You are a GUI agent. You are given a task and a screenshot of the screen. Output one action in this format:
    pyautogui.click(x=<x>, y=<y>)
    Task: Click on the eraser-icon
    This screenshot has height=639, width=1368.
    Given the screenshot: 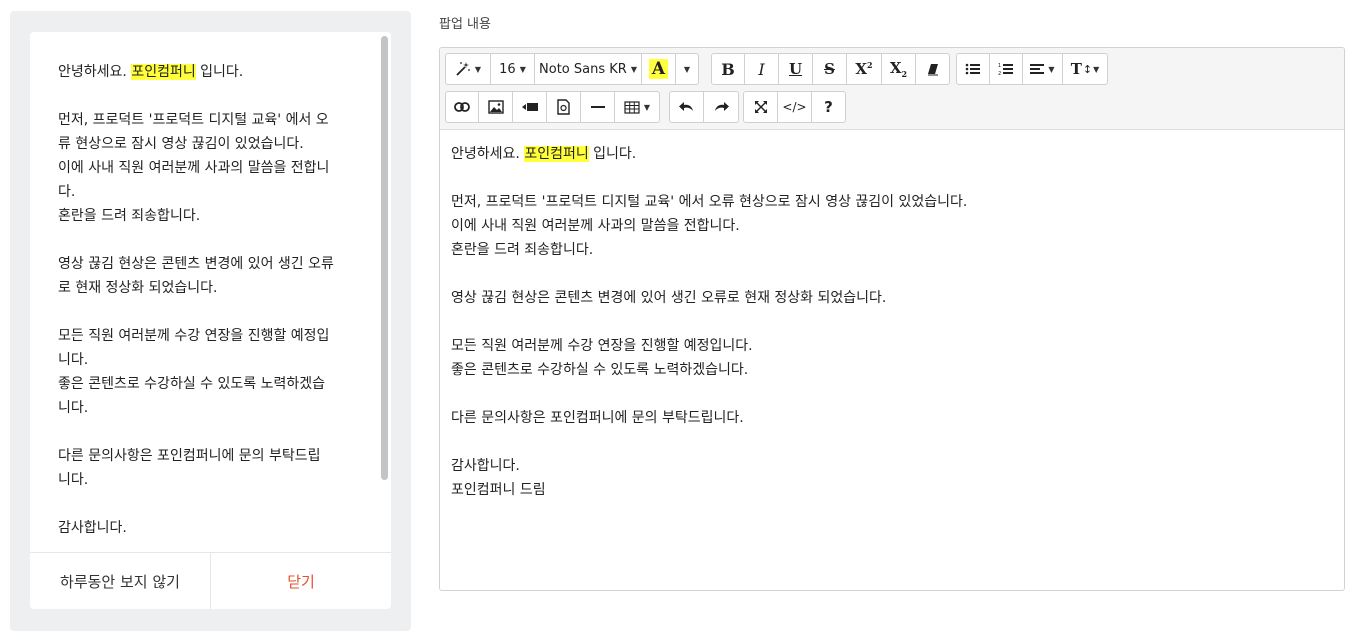 What is the action you would take?
    pyautogui.click(x=933, y=69)
    